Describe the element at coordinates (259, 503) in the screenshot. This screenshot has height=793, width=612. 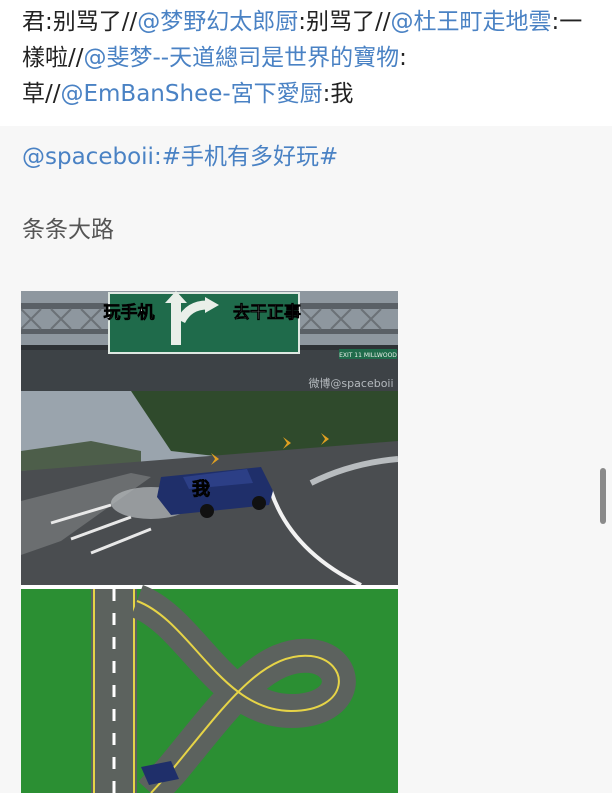
I see `car-wheel-rear` at that location.